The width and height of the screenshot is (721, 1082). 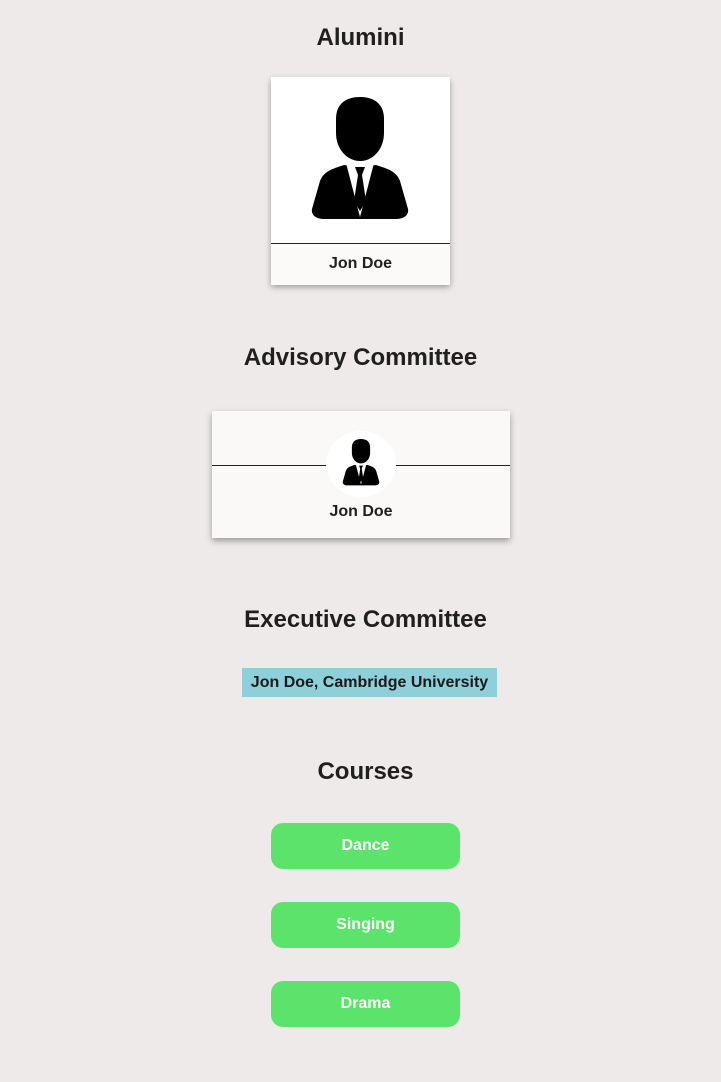 What do you see at coordinates (360, 264) in the screenshot?
I see `alumni-name: Jon Doe` at bounding box center [360, 264].